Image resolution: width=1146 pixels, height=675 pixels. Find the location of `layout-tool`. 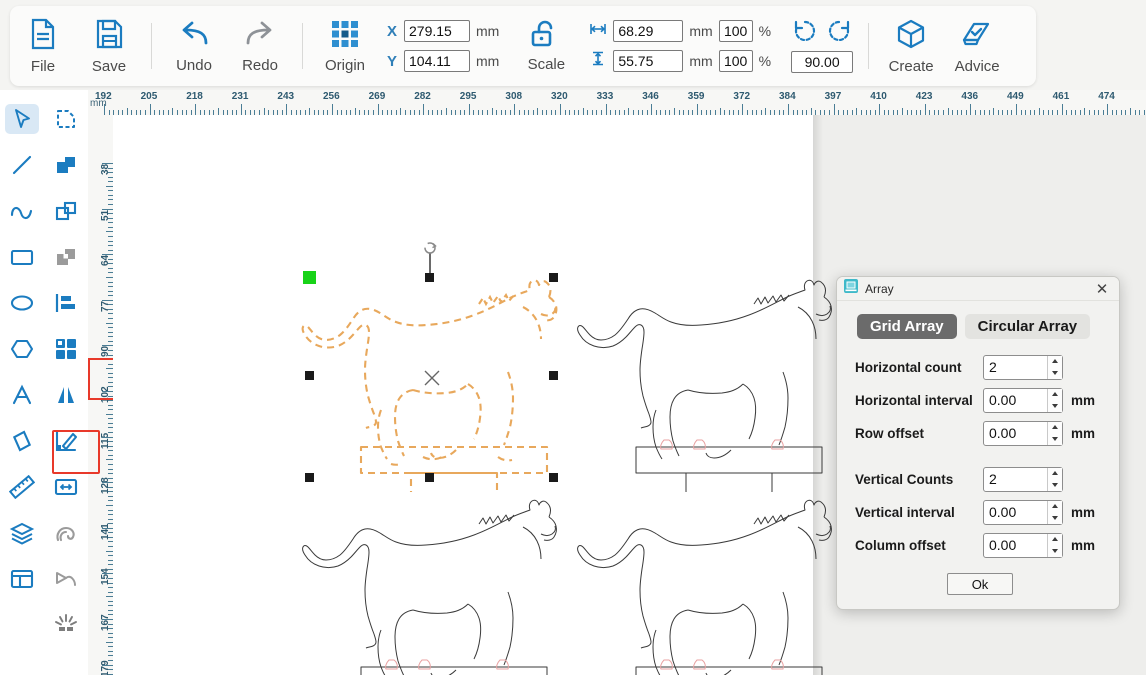

layout-tool is located at coordinates (22, 579).